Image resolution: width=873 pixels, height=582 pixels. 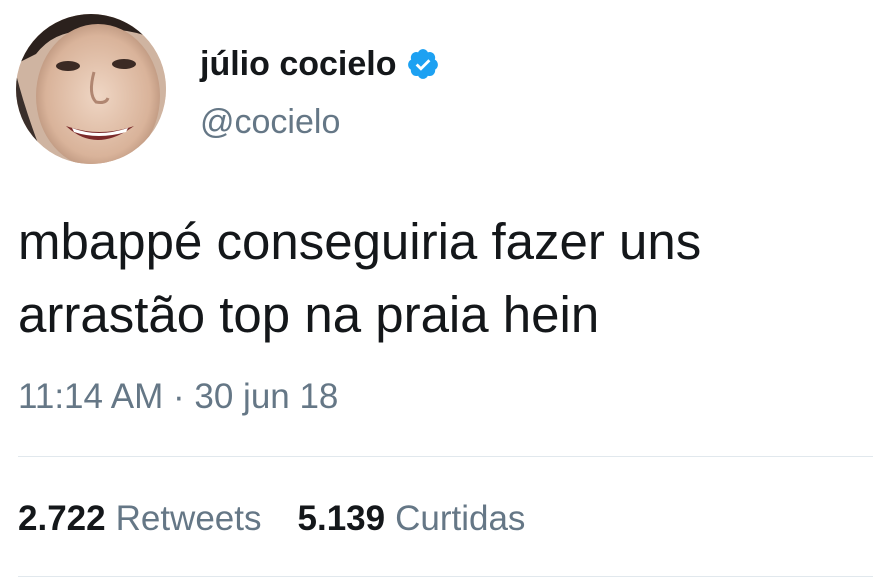 What do you see at coordinates (309, 314) in the screenshot?
I see `tweet-text-line-2: arrastão top na praia hein` at bounding box center [309, 314].